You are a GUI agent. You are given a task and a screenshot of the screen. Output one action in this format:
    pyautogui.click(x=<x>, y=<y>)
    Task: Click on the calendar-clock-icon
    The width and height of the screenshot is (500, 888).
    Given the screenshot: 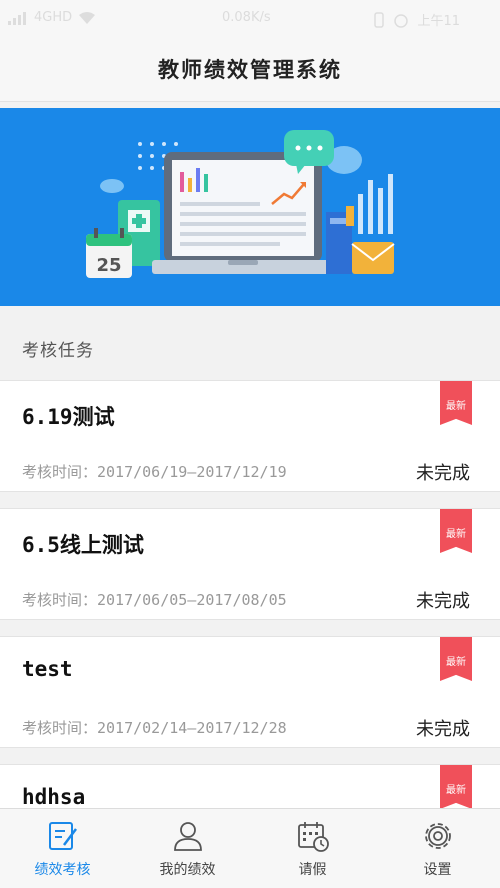 What is the action you would take?
    pyautogui.click(x=313, y=836)
    